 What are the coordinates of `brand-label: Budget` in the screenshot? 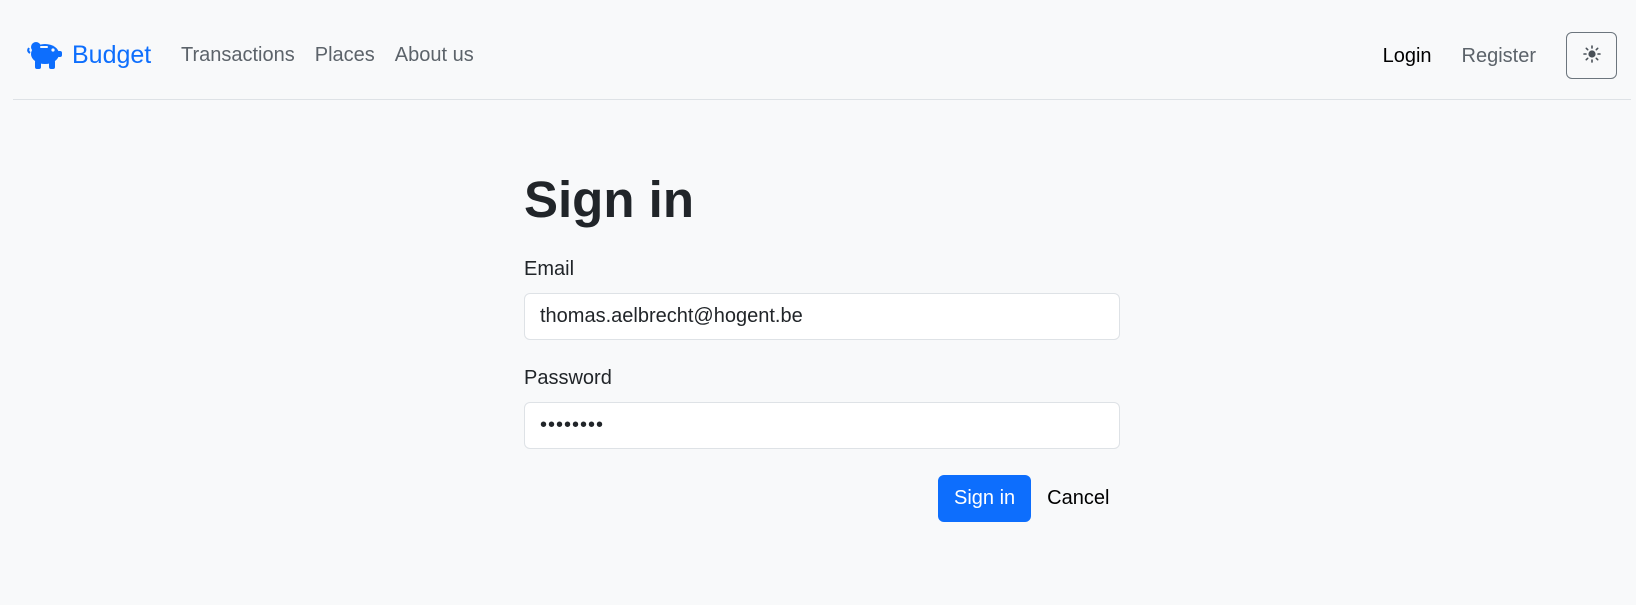 It's located at (112, 55).